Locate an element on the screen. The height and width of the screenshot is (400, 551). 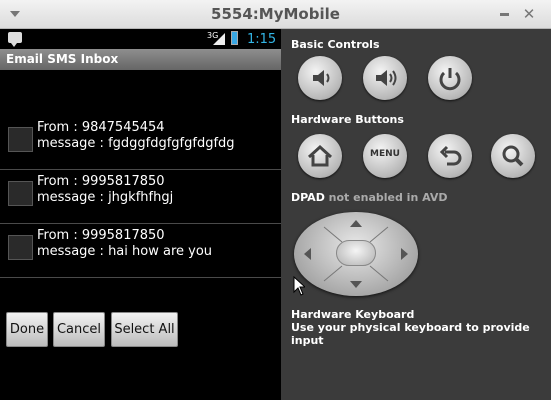
app-title: Email SMS Inbox is located at coordinates (140, 59).